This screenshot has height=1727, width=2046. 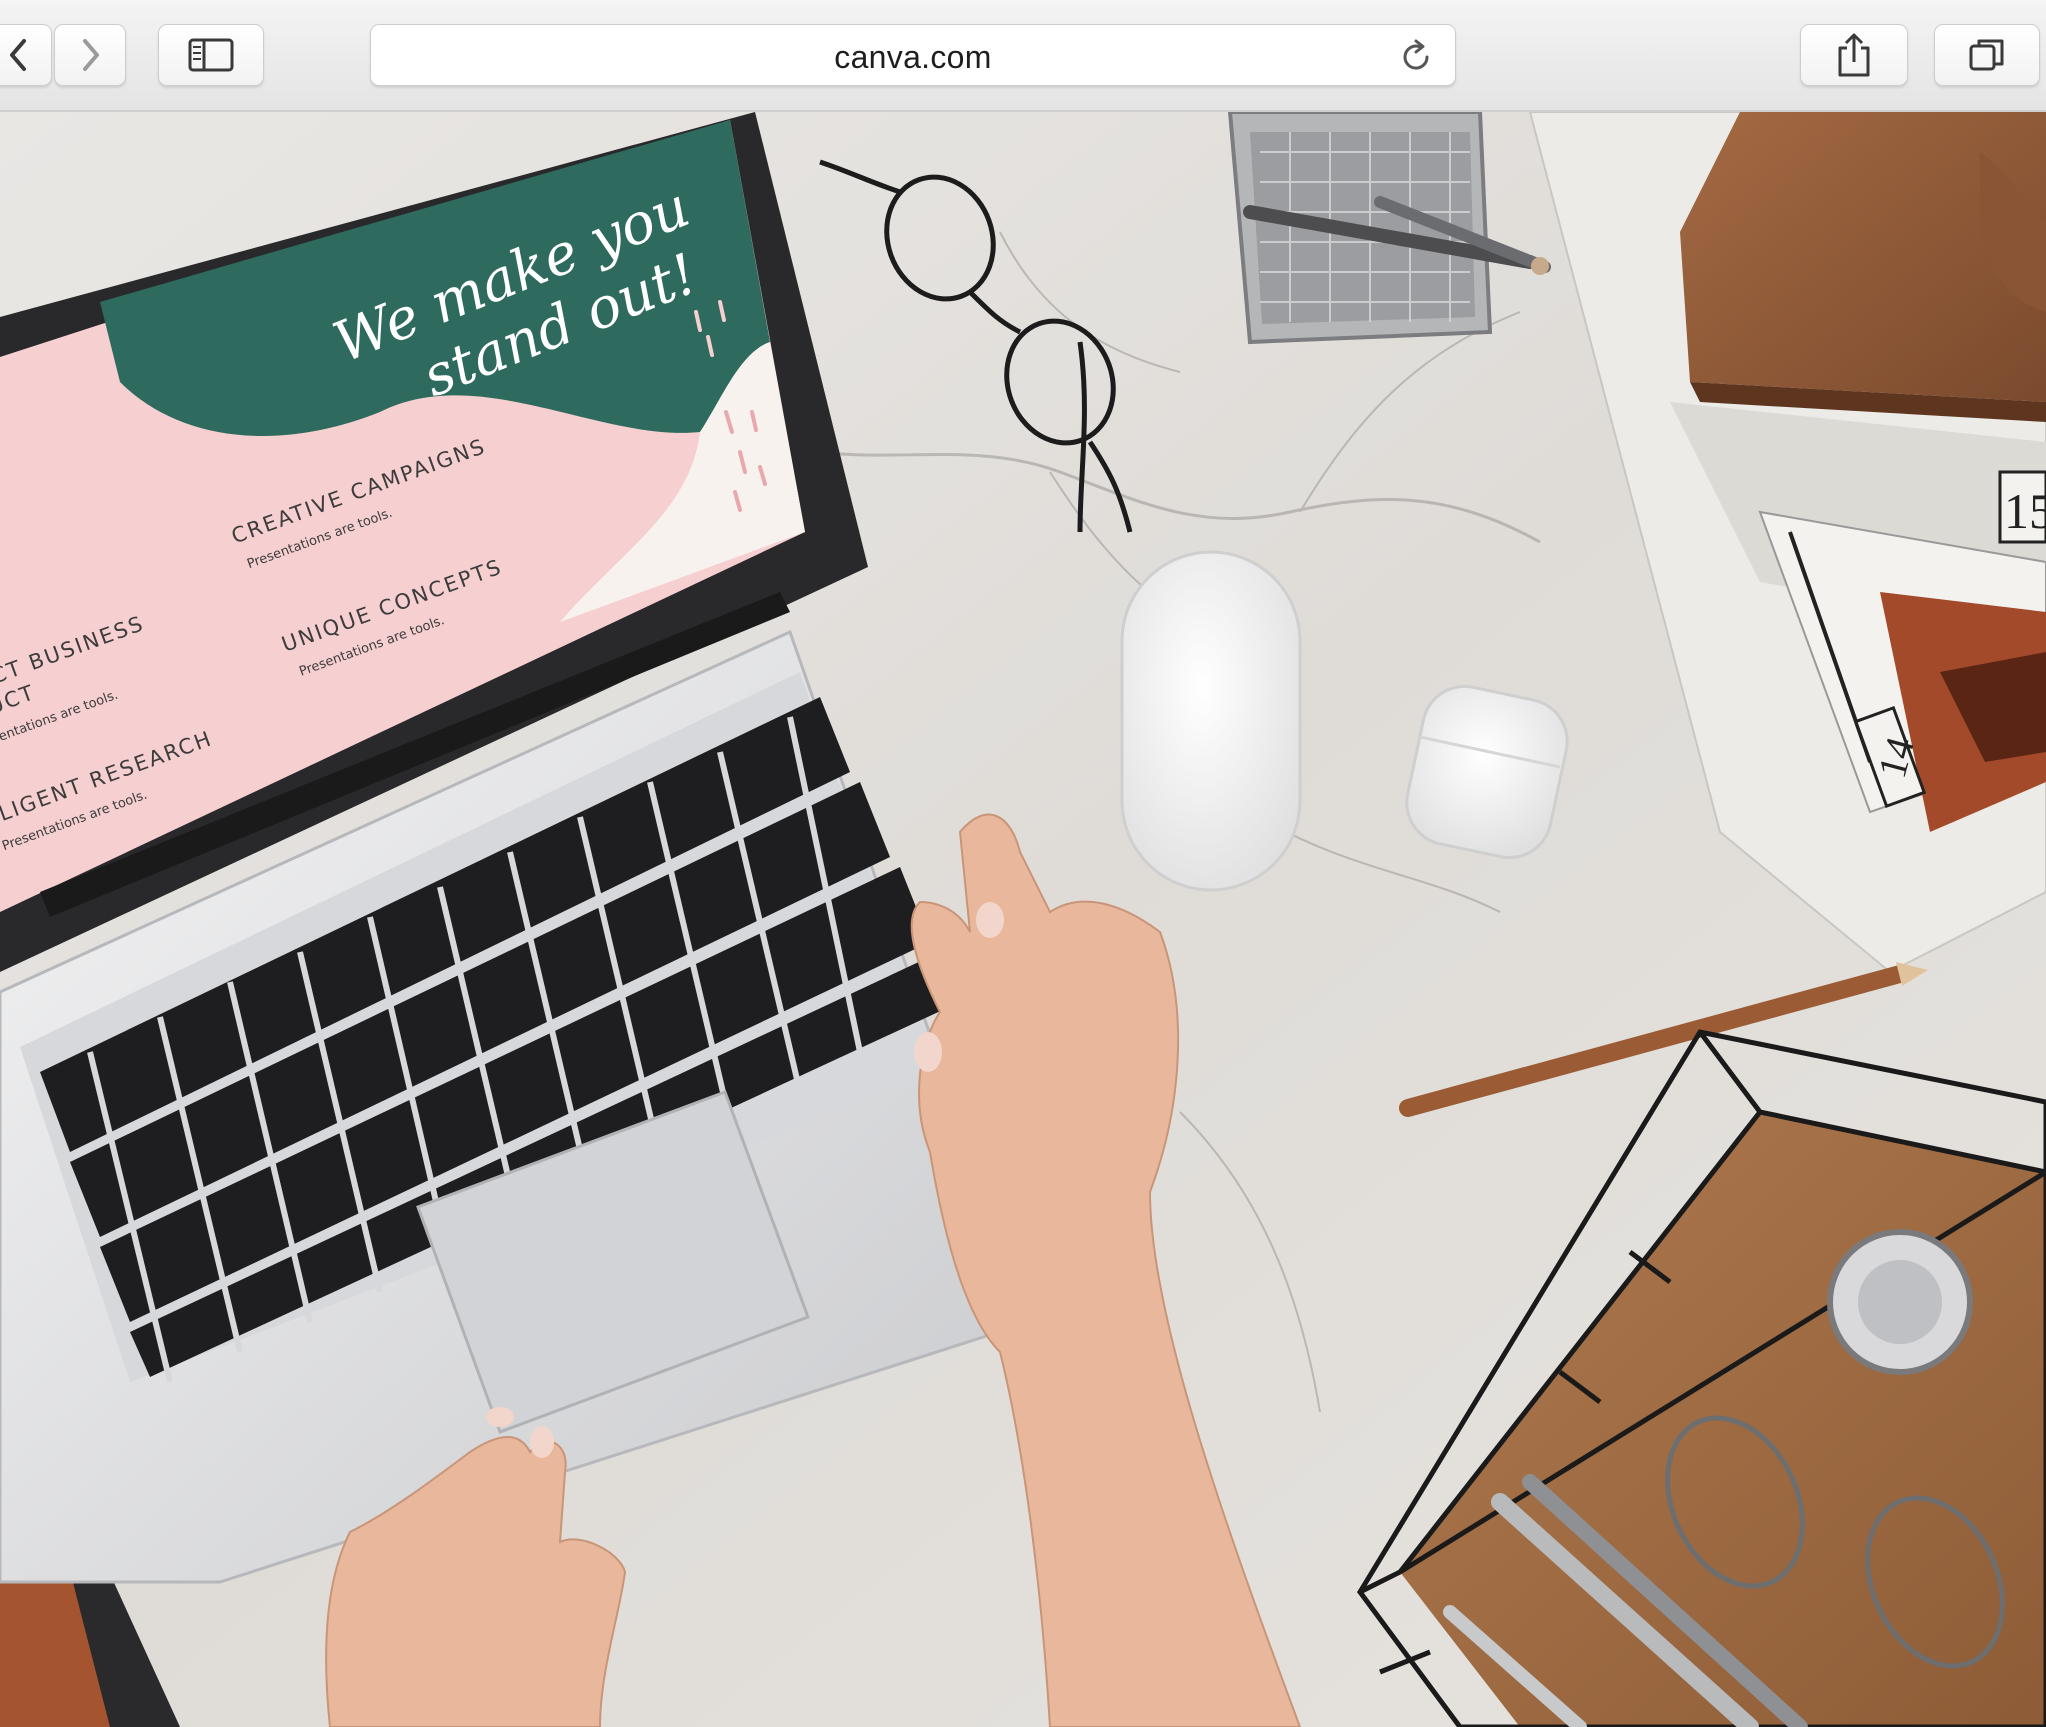 I want to click on reload-button, so click(x=1416, y=59).